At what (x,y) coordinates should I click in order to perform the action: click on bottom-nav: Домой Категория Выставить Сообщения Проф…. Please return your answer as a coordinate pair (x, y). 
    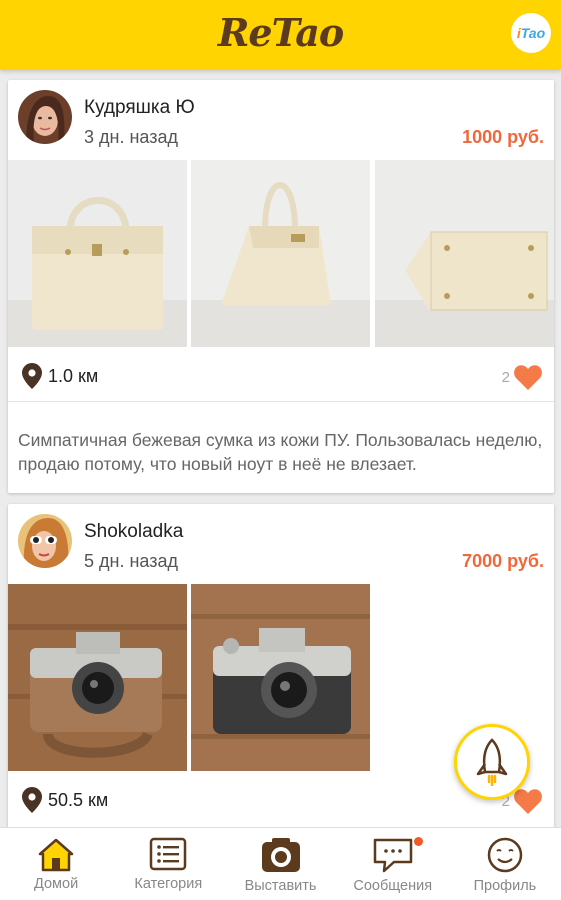
    Looking at the image, I should click on (280, 863).